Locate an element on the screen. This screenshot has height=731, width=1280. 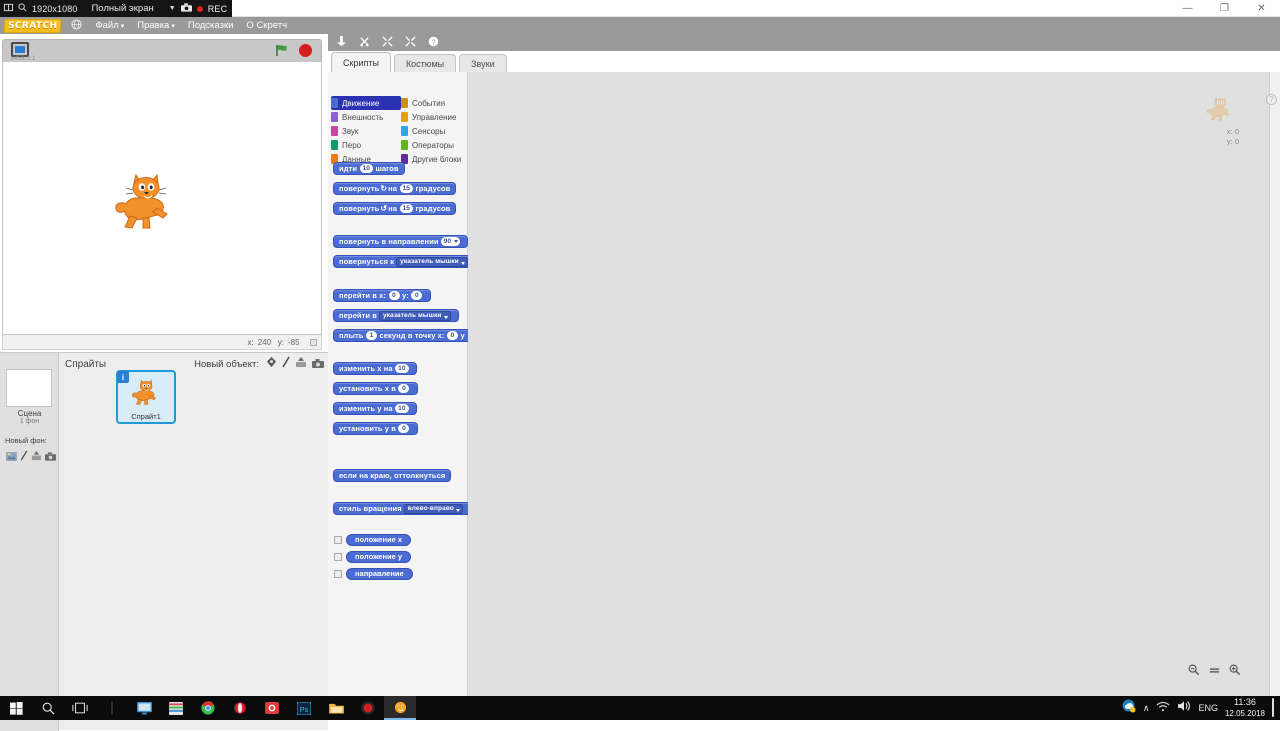
category-looks: Внешность is located at coordinates (366, 117).